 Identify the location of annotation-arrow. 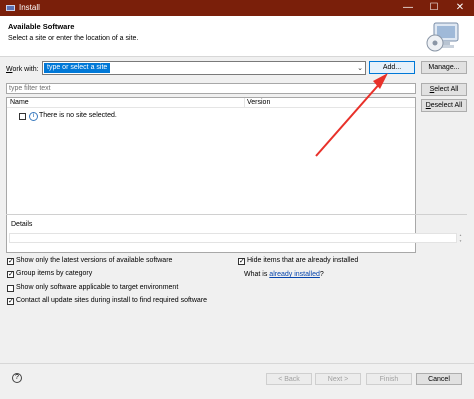
(351, 115).